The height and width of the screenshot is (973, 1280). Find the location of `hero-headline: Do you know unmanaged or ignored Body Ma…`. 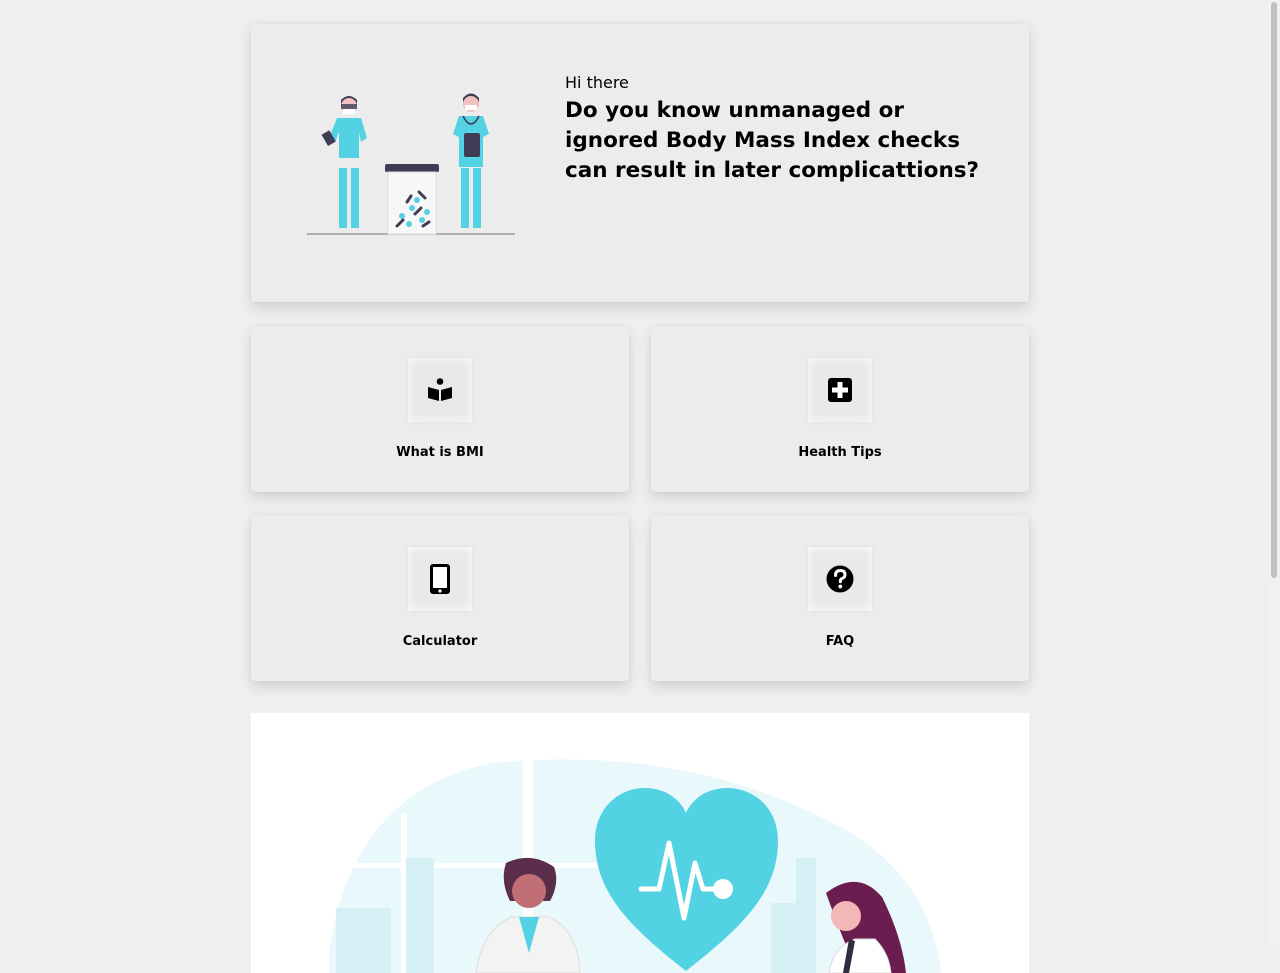

hero-headline: Do you know unmanaged or ignored Body Ma… is located at coordinates (772, 140).